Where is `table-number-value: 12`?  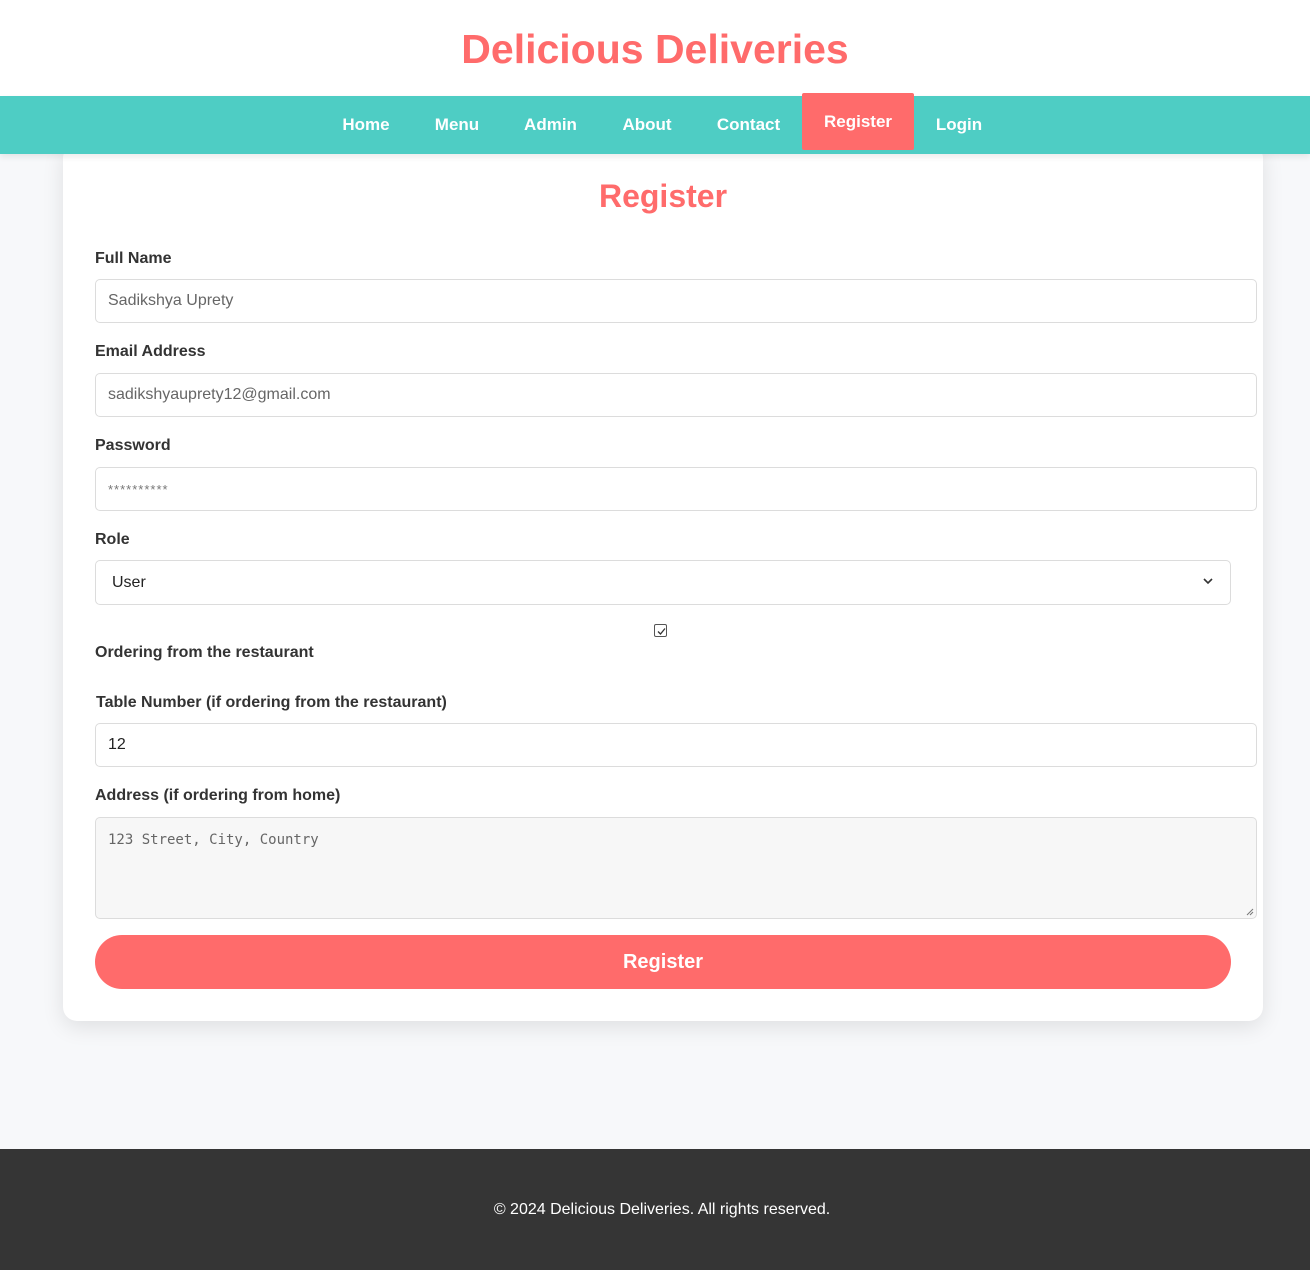 table-number-value: 12 is located at coordinates (117, 744).